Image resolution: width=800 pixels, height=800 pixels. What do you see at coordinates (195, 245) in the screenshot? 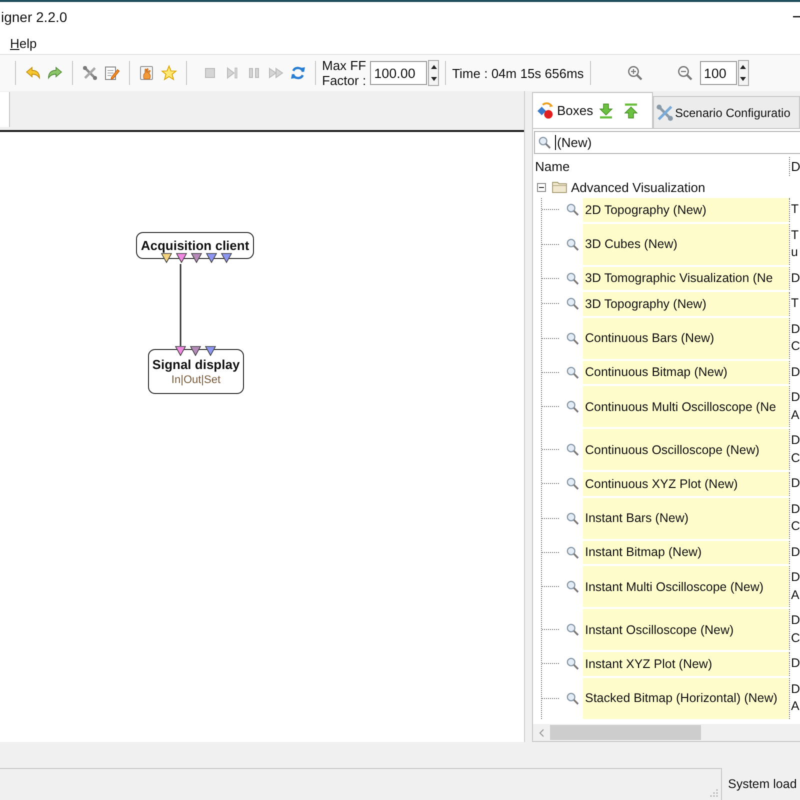
I see `node-title: Acquisition client` at bounding box center [195, 245].